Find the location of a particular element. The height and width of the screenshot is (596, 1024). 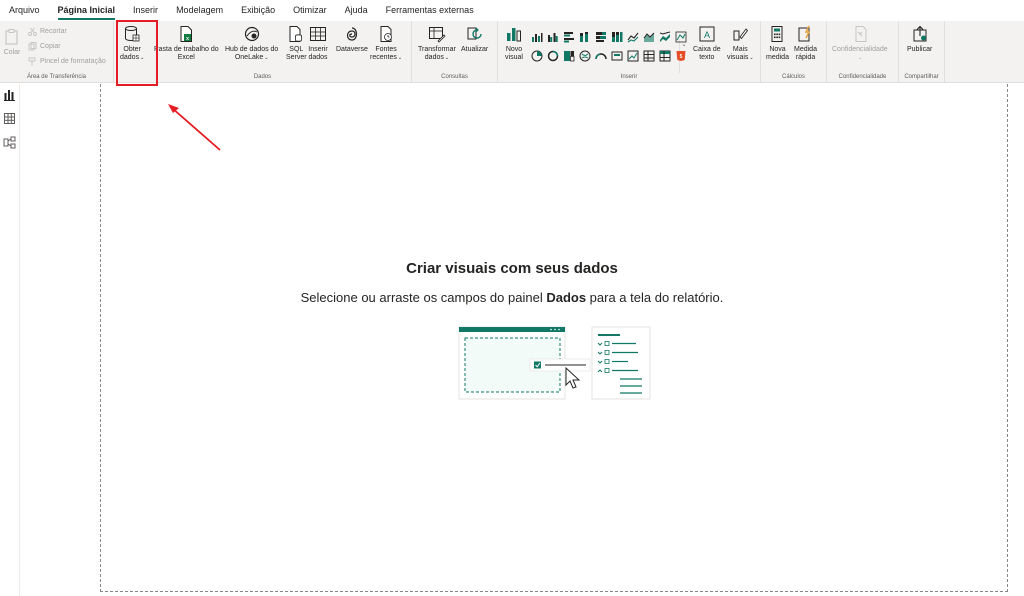

waterfall-chart-icon is located at coordinates (681, 37).